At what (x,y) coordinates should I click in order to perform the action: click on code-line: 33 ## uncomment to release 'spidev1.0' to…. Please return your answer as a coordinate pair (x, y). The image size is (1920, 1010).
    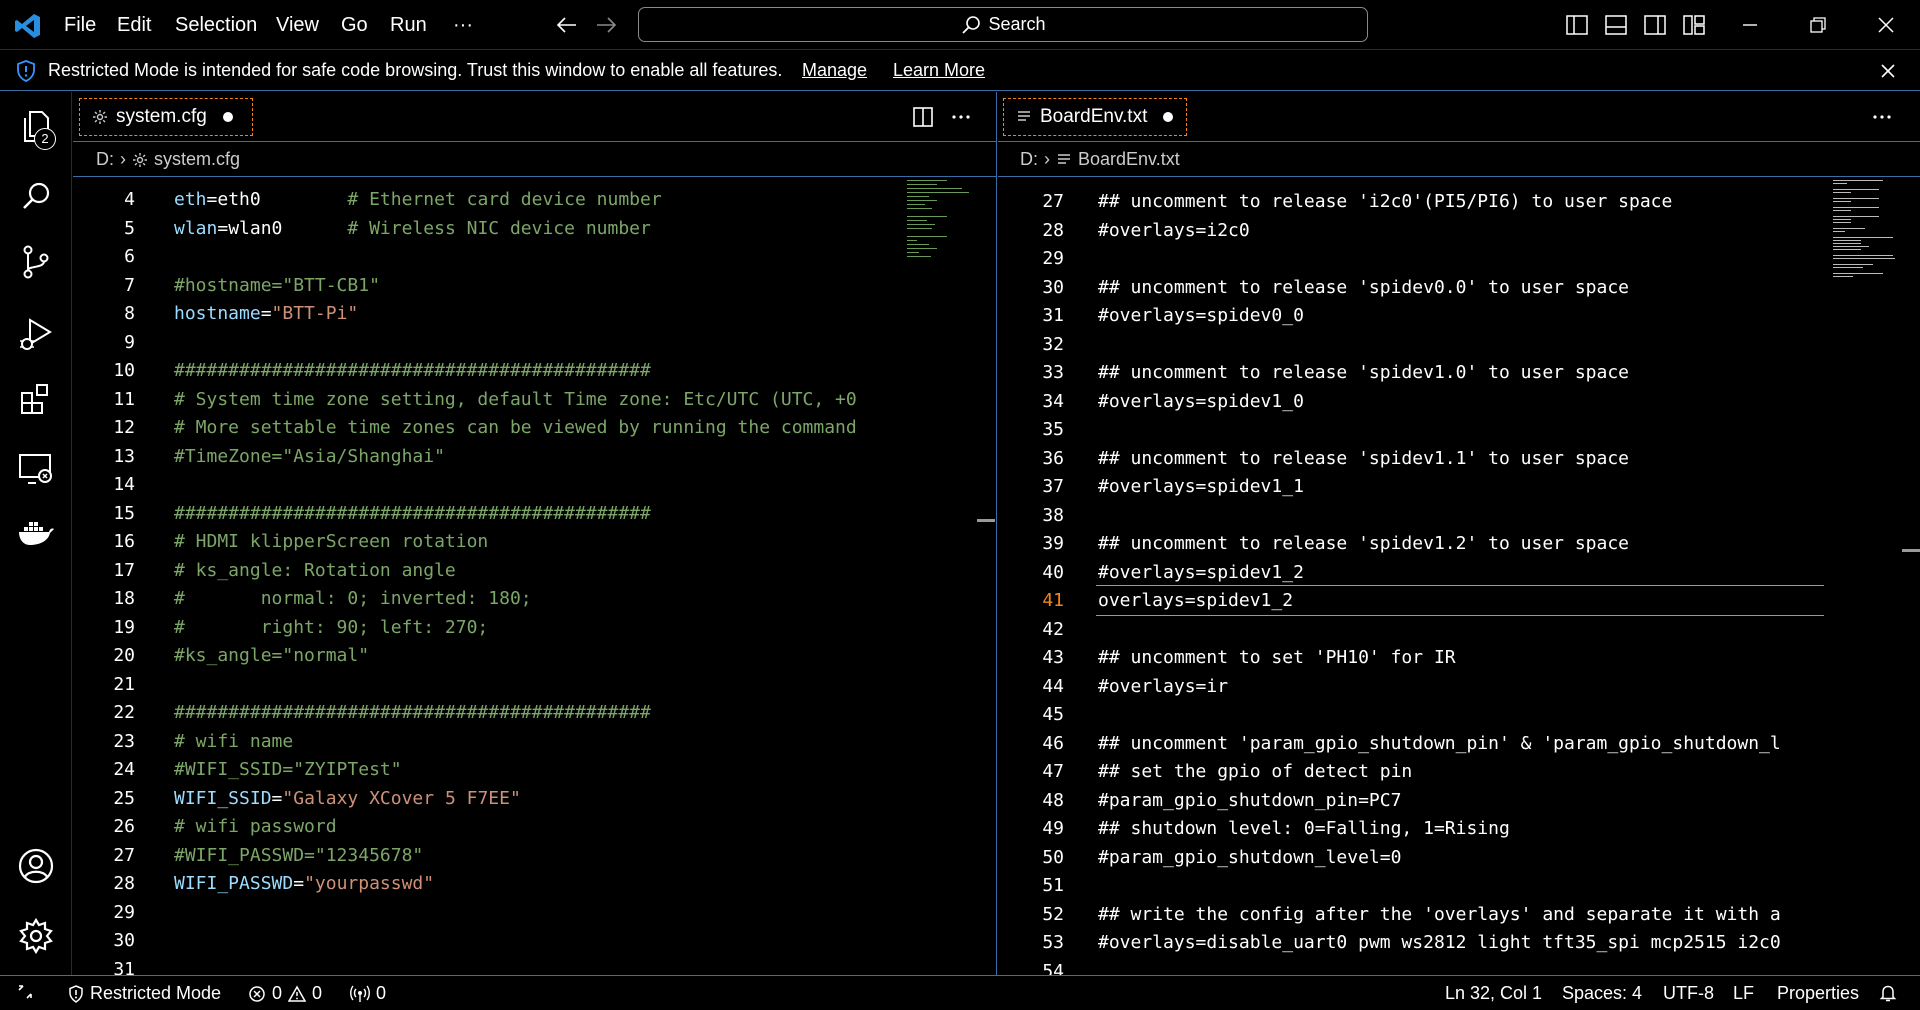
    Looking at the image, I should click on (1413, 373).